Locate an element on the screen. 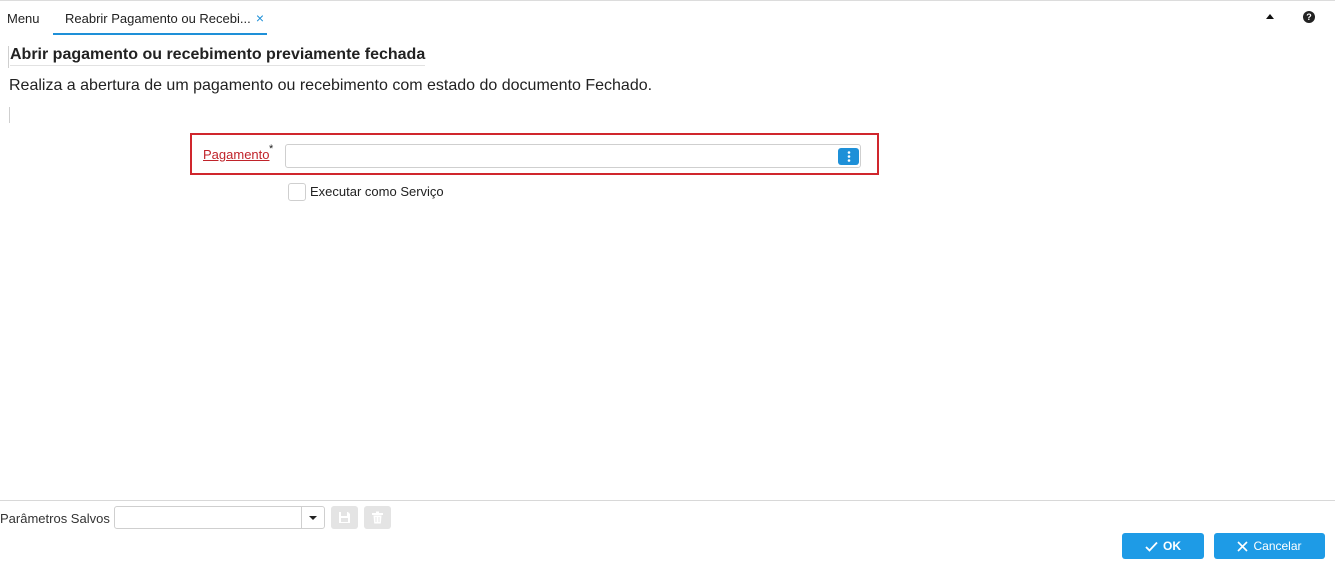  lookup-button is located at coordinates (848, 156).